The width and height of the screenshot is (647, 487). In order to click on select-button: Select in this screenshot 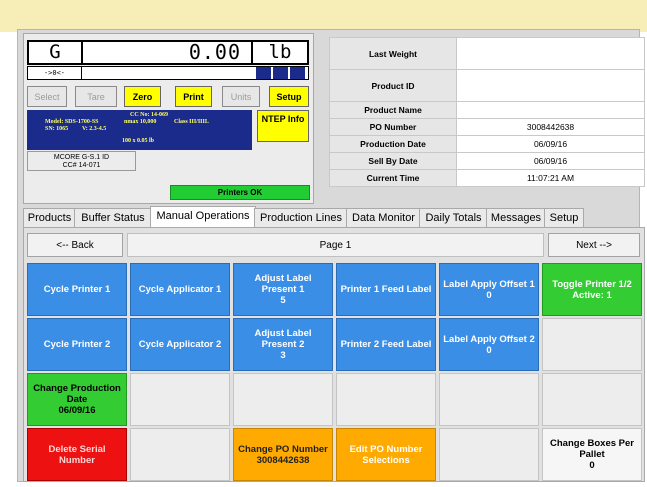, I will do `click(47, 96)`.